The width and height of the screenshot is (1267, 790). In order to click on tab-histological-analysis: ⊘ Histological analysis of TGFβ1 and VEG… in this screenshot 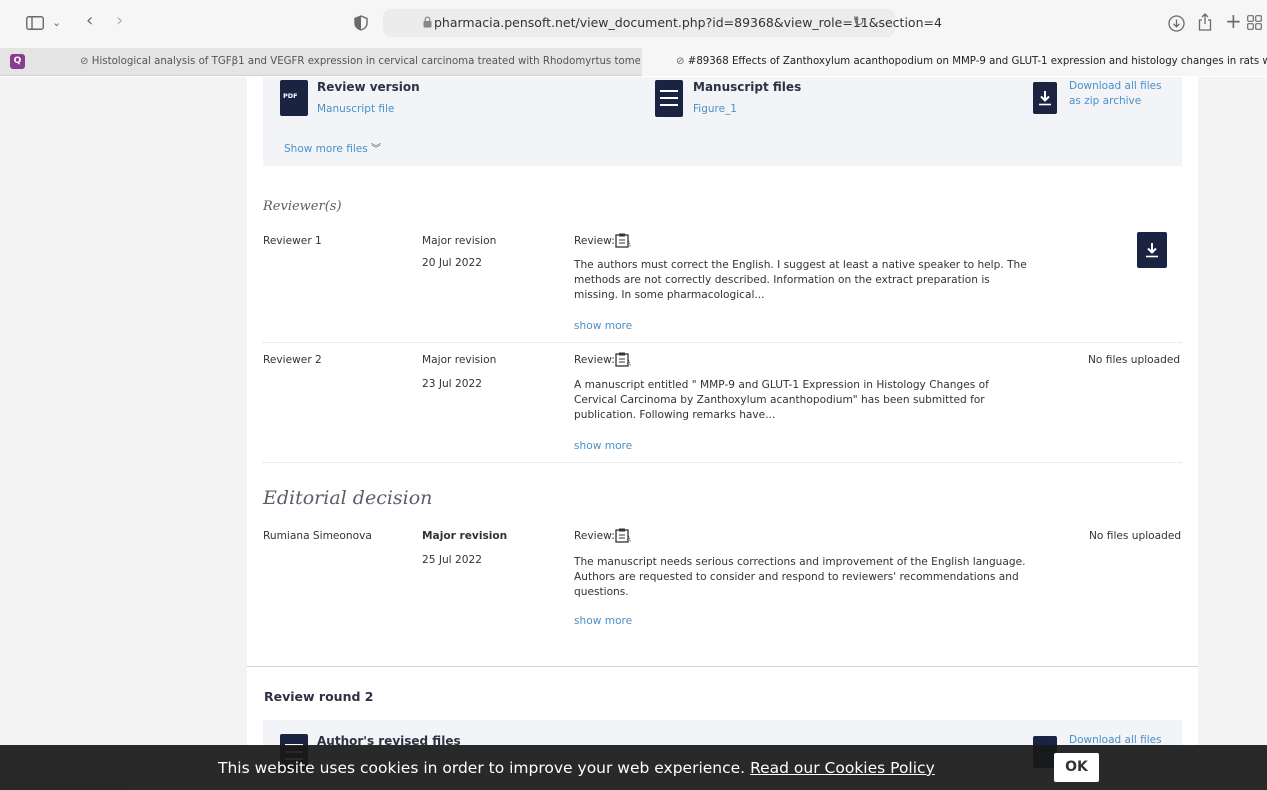, I will do `click(360, 62)`.